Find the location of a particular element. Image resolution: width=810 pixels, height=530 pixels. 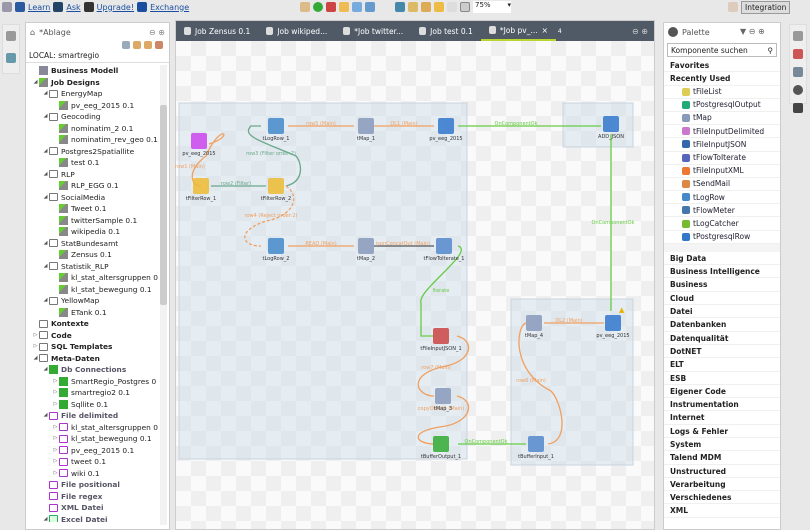

tree-item: ▷ Code is located at coordinates (97, 336).